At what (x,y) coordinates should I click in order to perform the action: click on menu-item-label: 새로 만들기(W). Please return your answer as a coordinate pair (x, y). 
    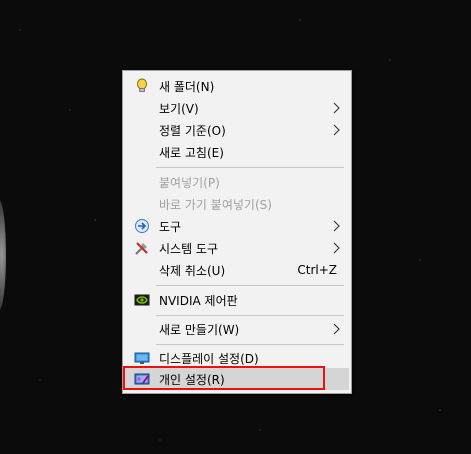
    Looking at the image, I should click on (199, 329).